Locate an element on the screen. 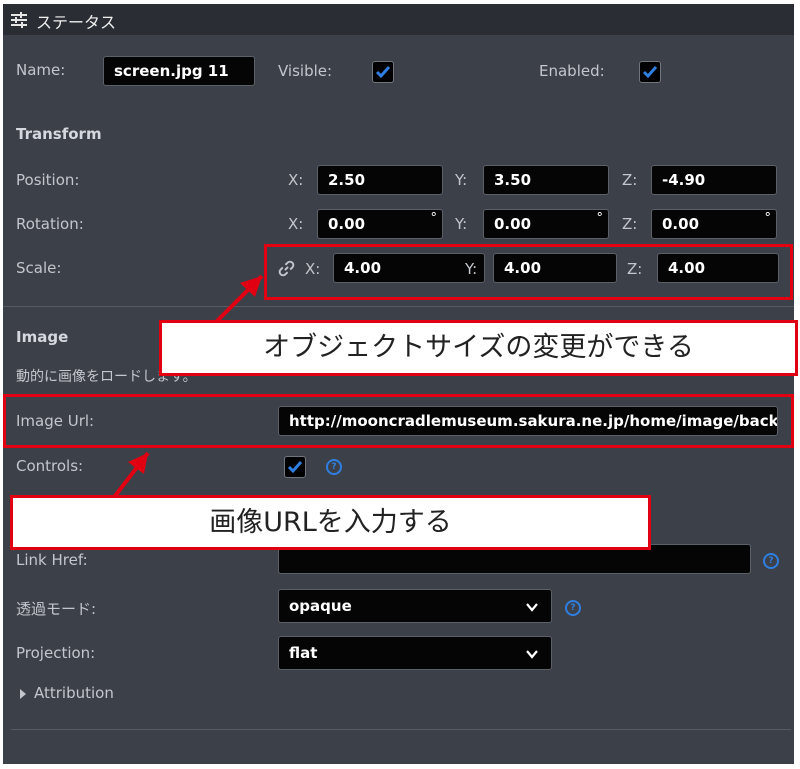  url-arrow-head is located at coordinates (138, 463).